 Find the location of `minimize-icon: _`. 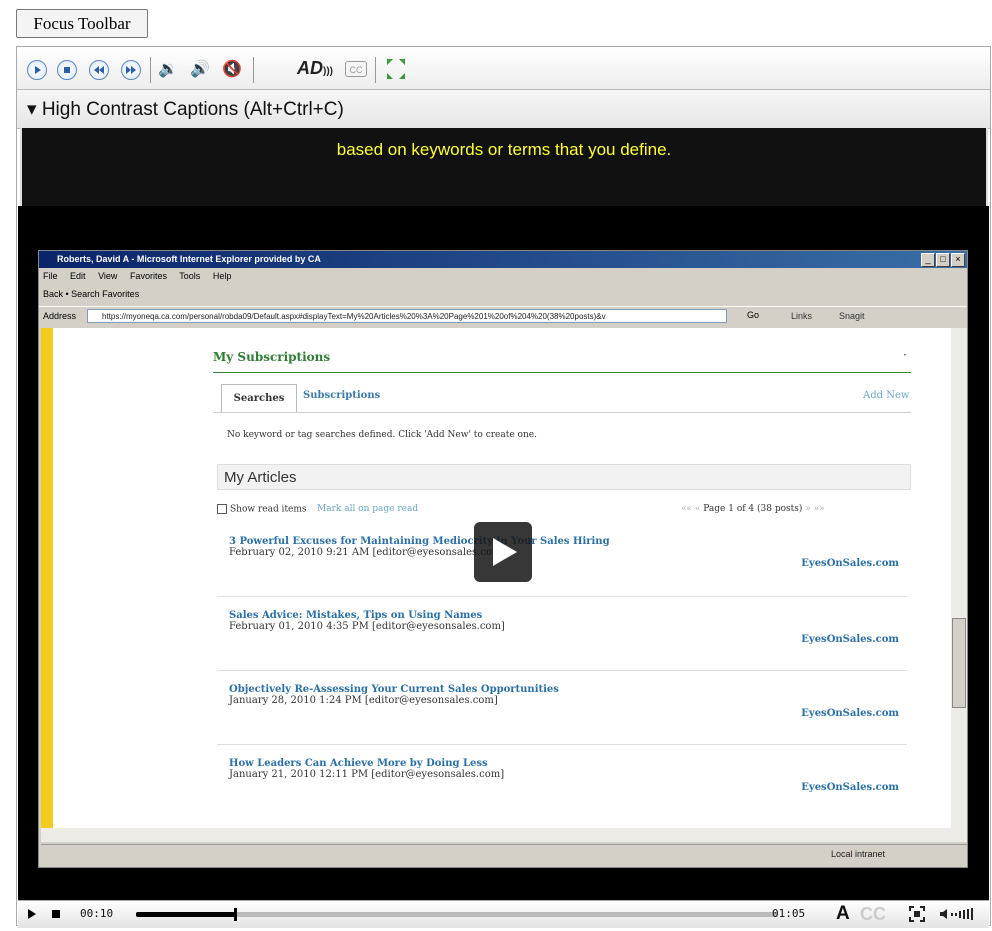

minimize-icon: _ is located at coordinates (928, 260).